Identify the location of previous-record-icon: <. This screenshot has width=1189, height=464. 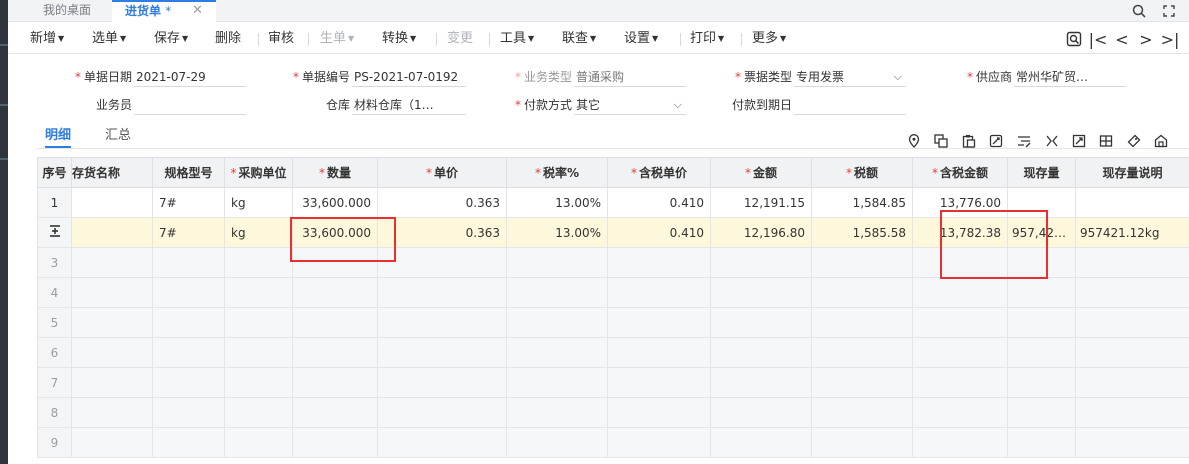
(1122, 39).